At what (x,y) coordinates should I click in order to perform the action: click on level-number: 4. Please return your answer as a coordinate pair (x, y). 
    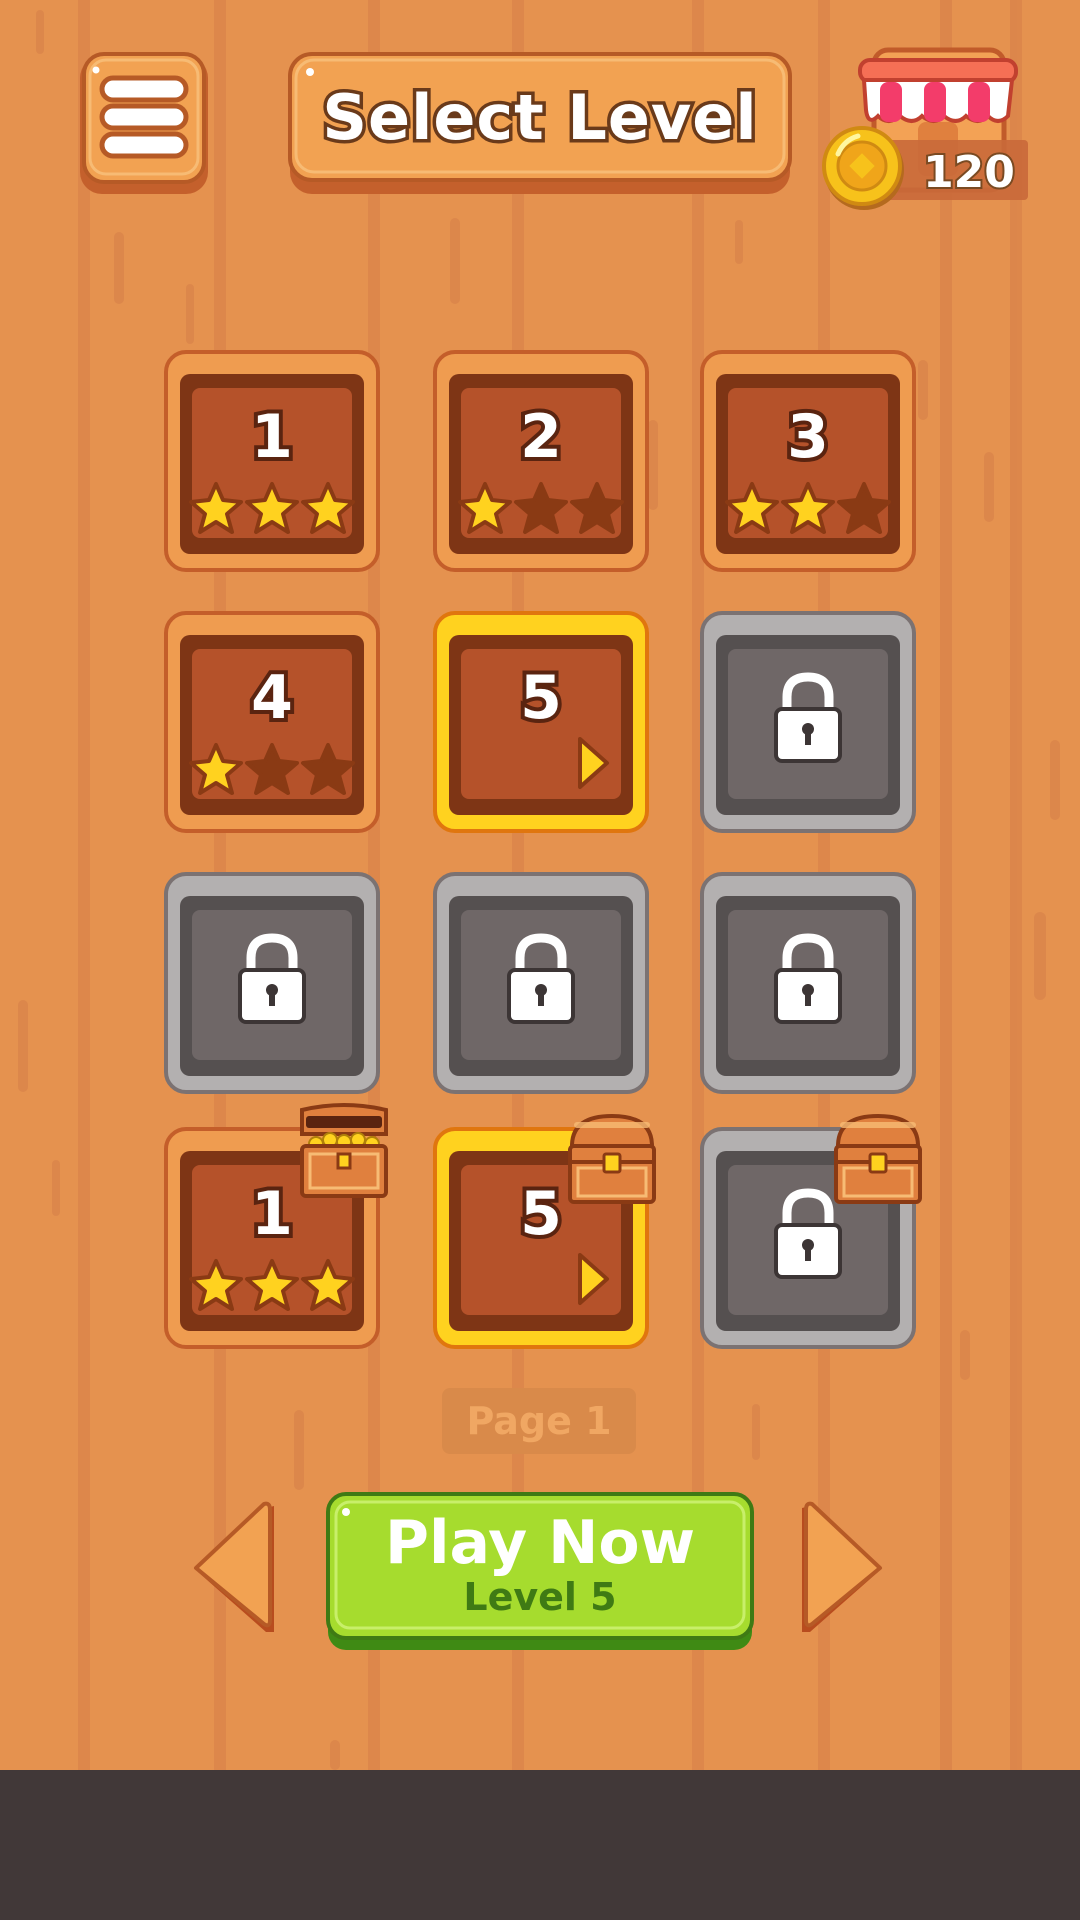
    Looking at the image, I should click on (272, 698).